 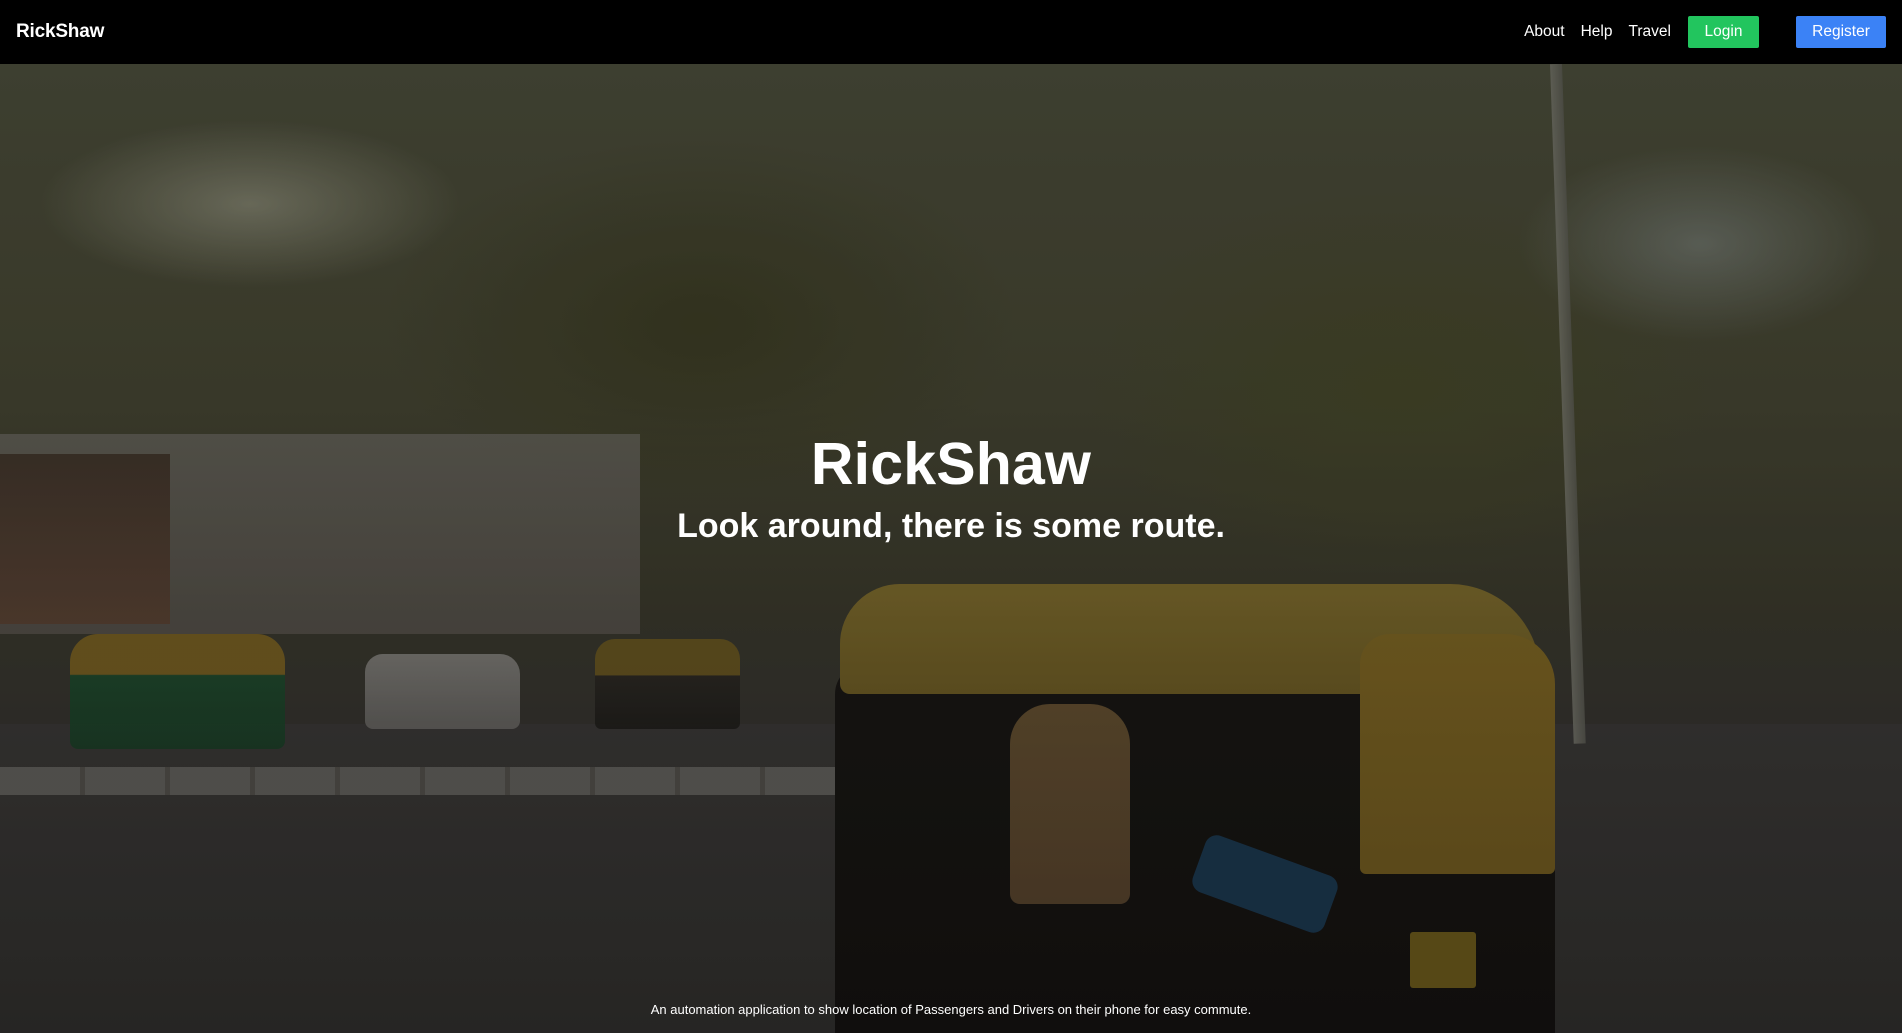 I want to click on nav-link-travel: Travel, so click(x=1650, y=32).